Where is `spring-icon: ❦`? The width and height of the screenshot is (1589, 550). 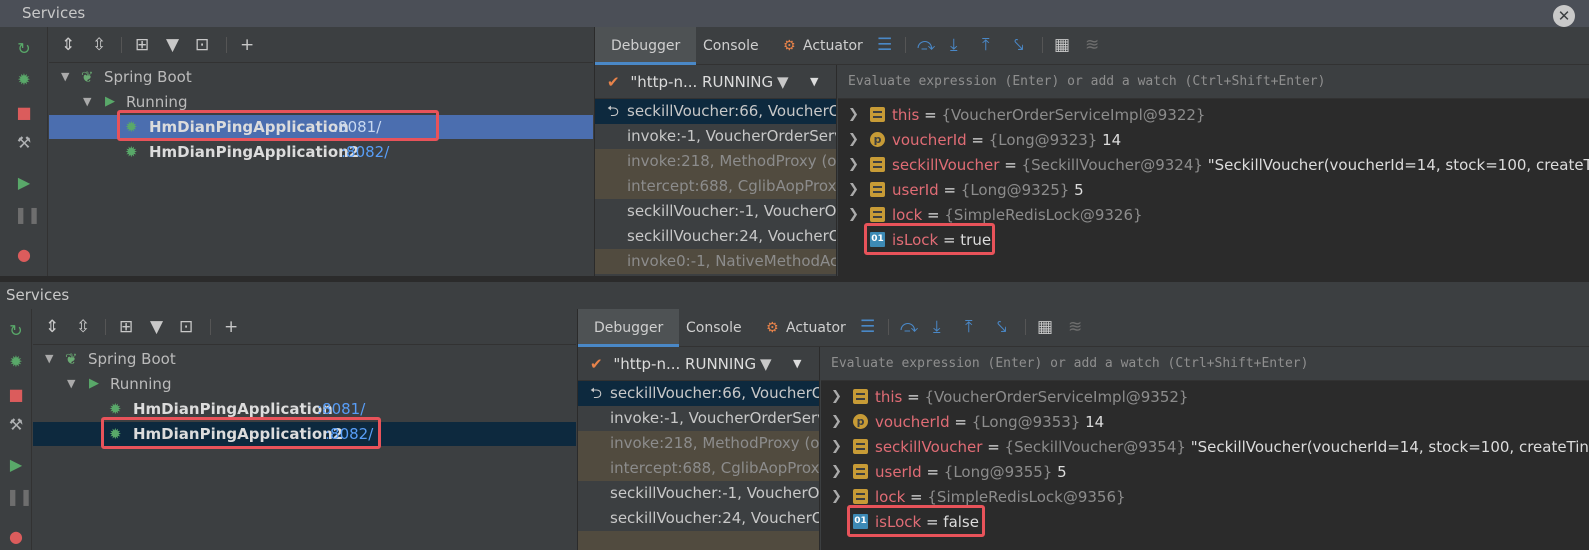 spring-icon: ❦ is located at coordinates (87, 77).